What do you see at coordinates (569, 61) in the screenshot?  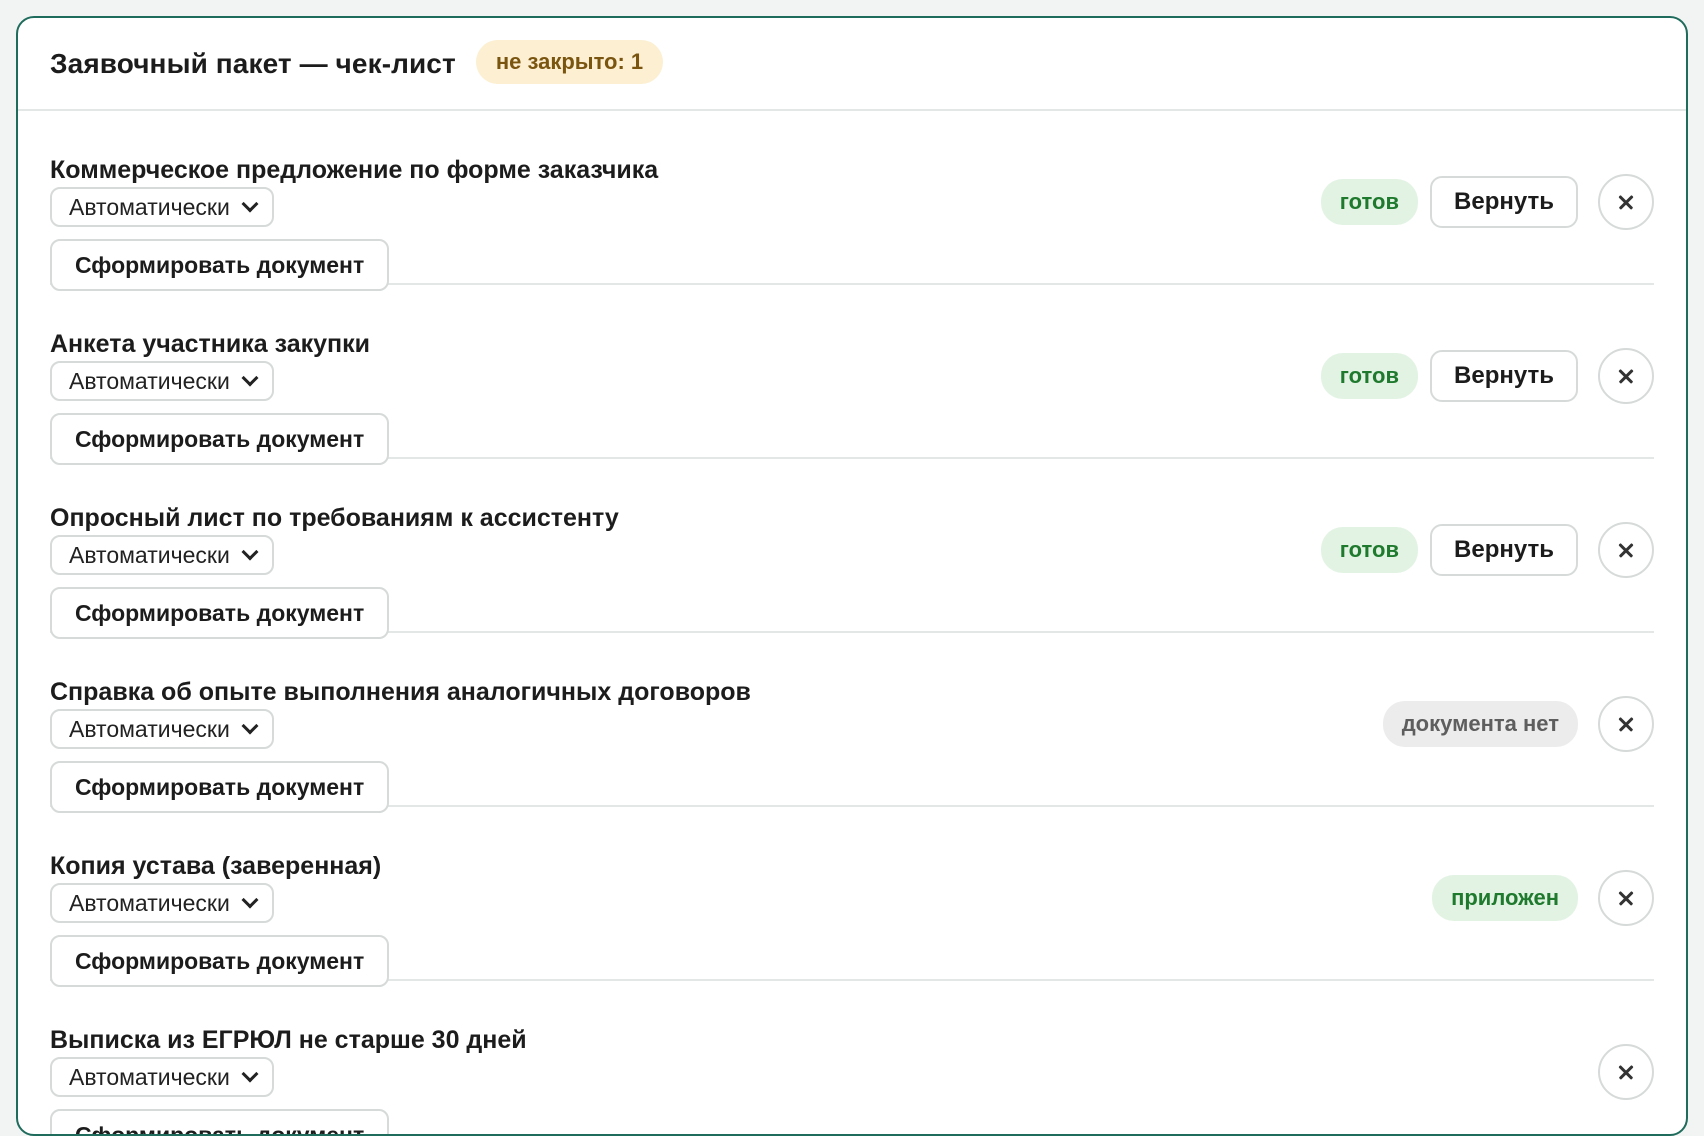 I see `pending-badge: не закрыто: 1` at bounding box center [569, 61].